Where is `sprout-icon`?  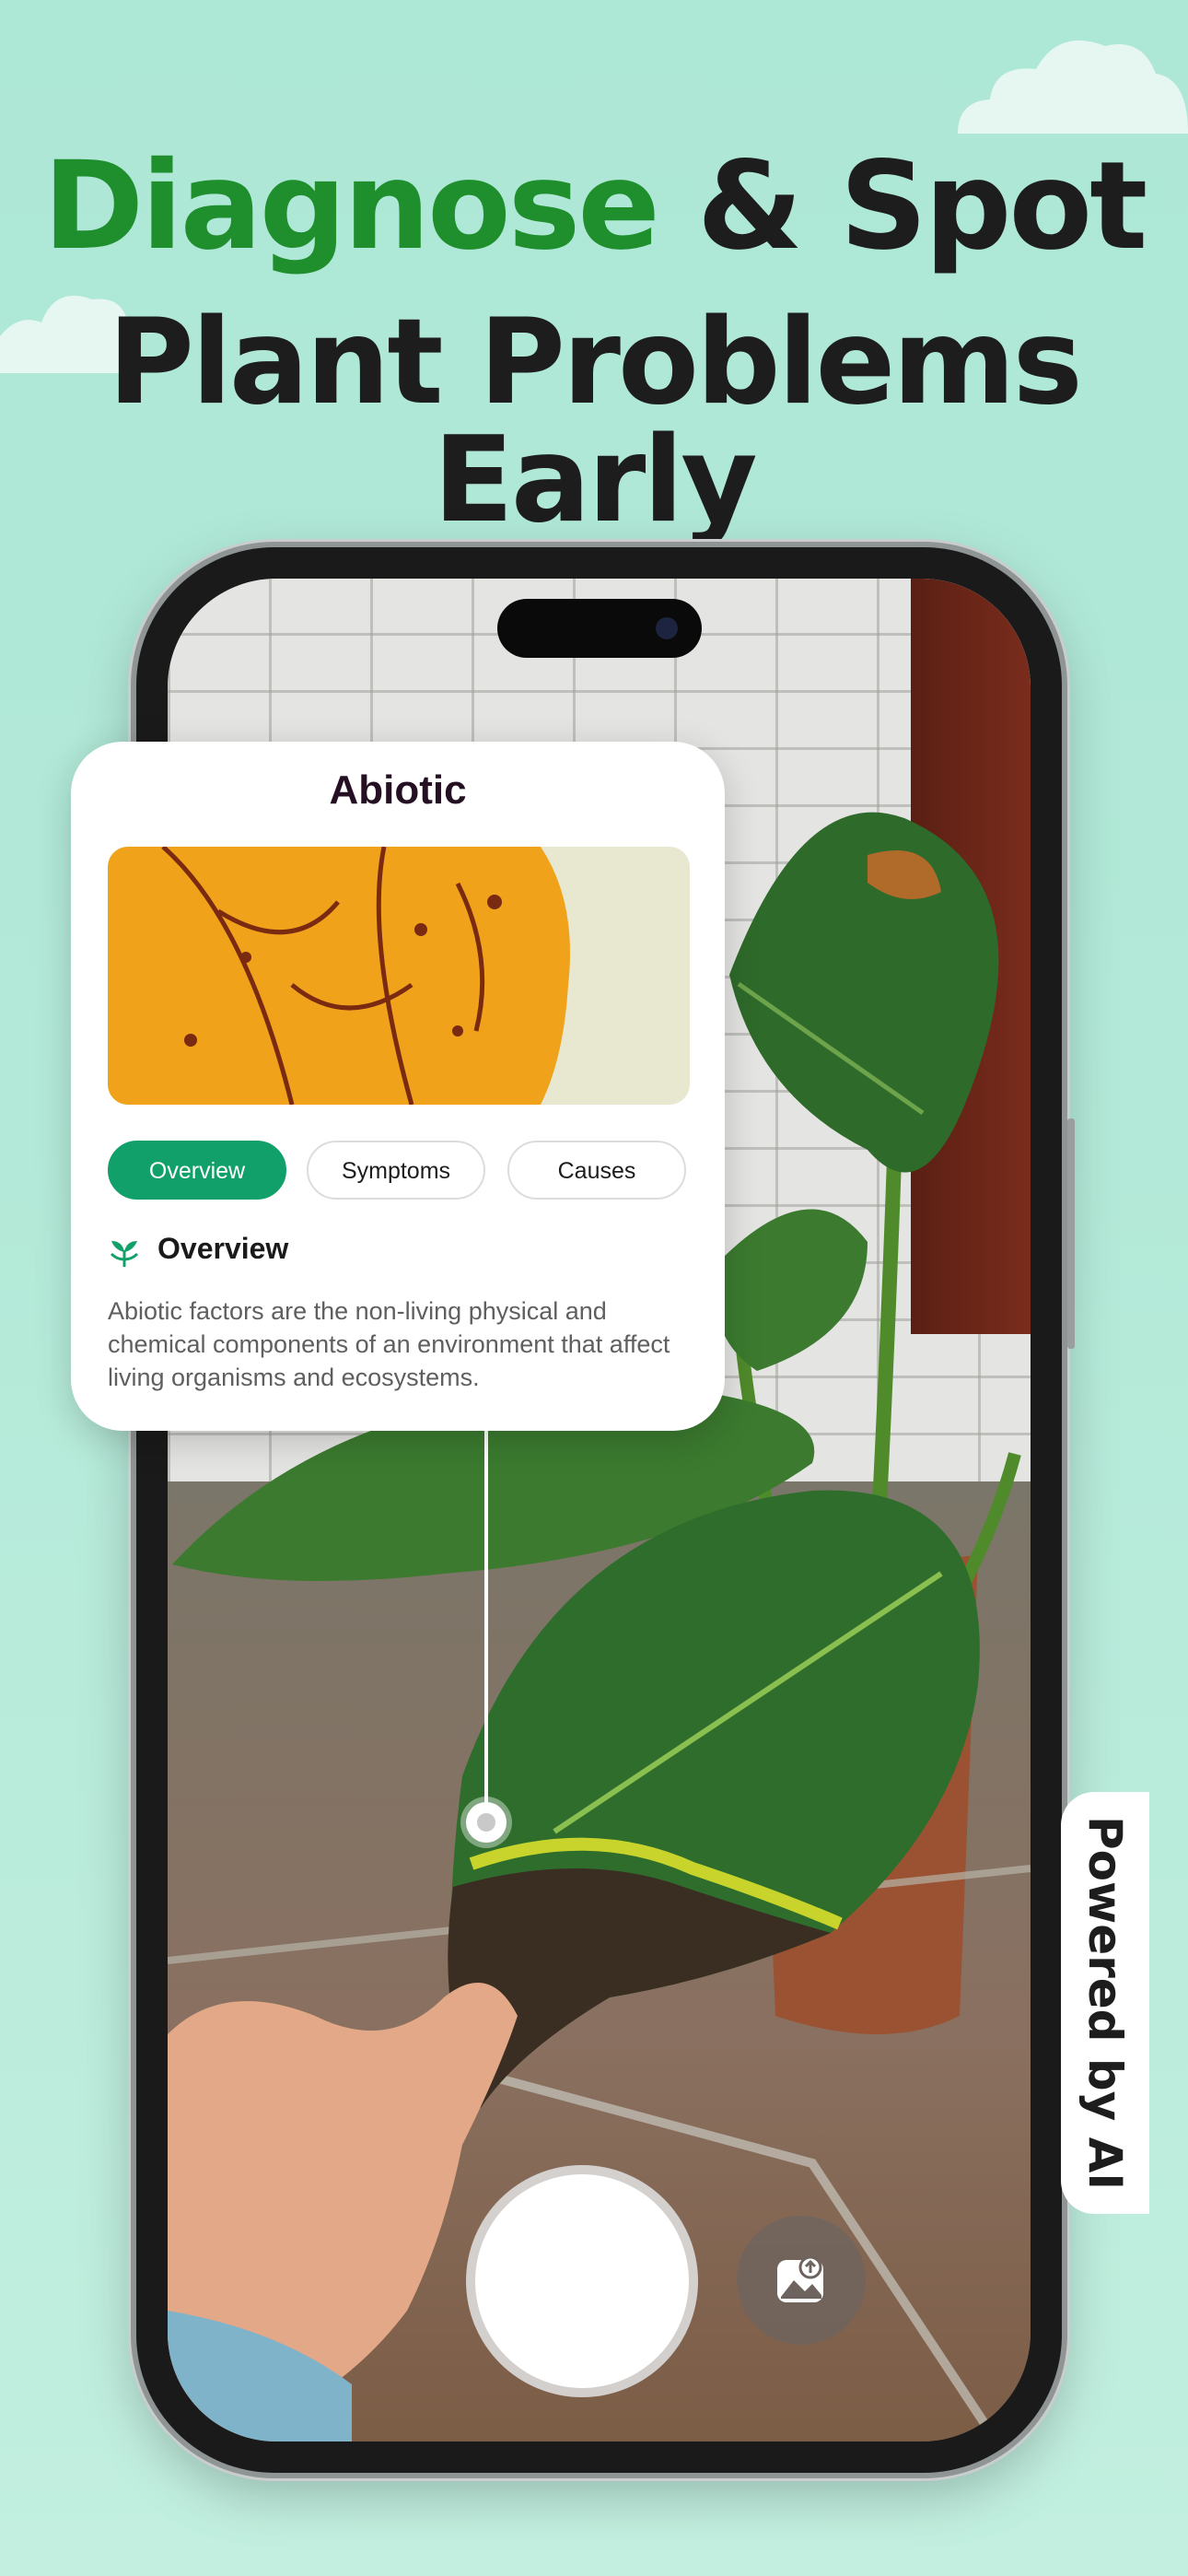
sprout-icon is located at coordinates (124, 1254).